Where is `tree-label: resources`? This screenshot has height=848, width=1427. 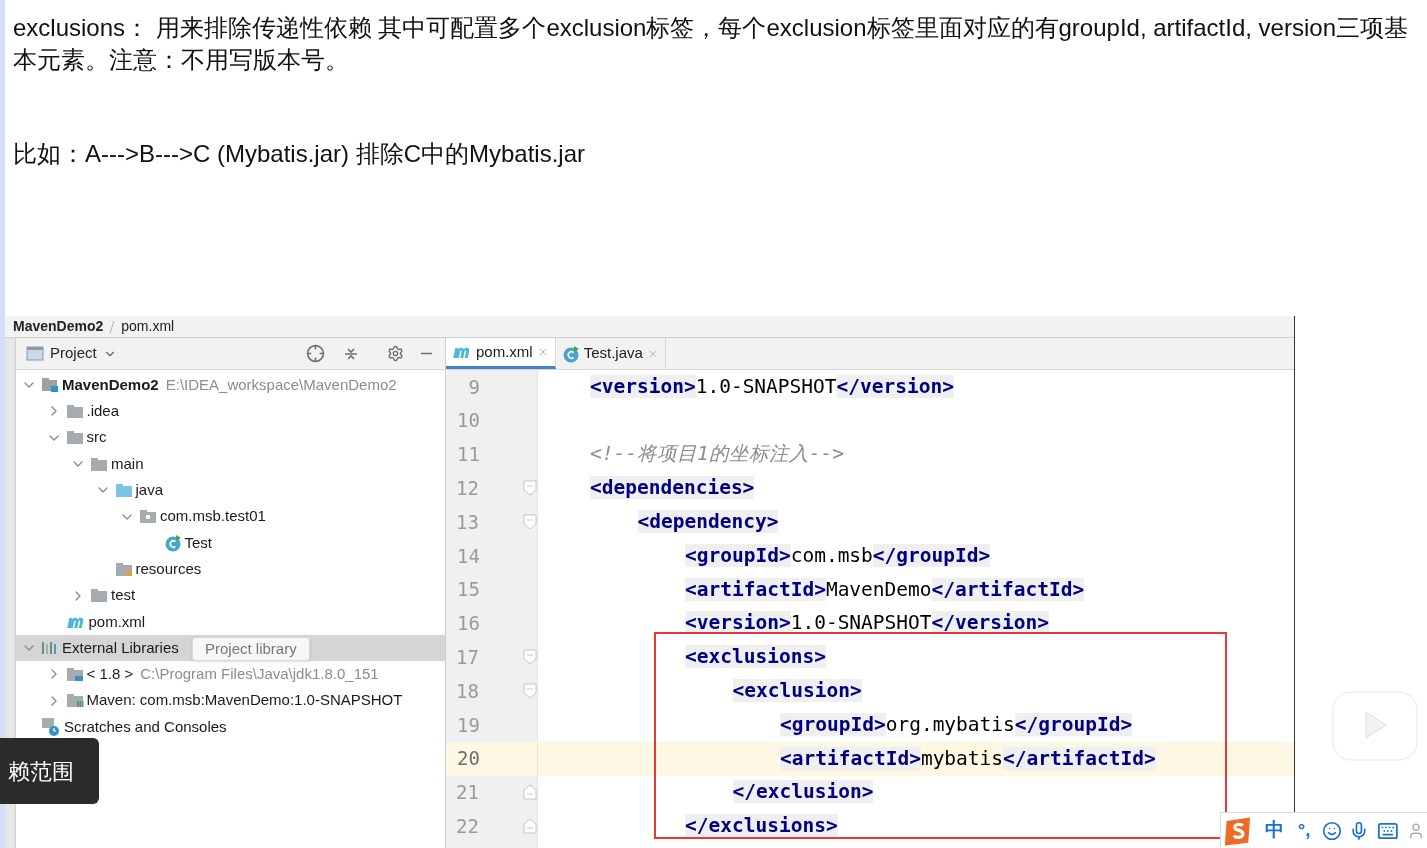
tree-label: resources is located at coordinates (168, 568).